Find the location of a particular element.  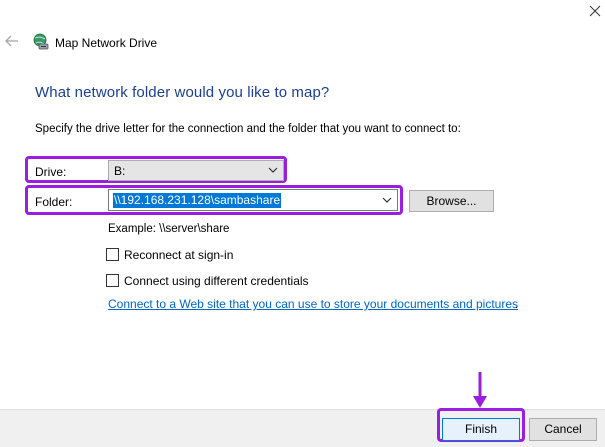

dialog-title: Map Network Drive is located at coordinates (106, 43).